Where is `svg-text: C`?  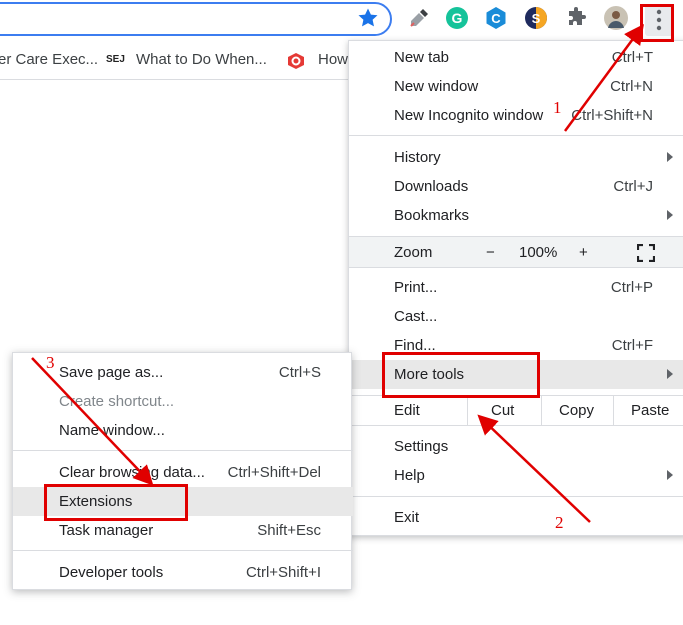
svg-text: C is located at coordinates (496, 18).